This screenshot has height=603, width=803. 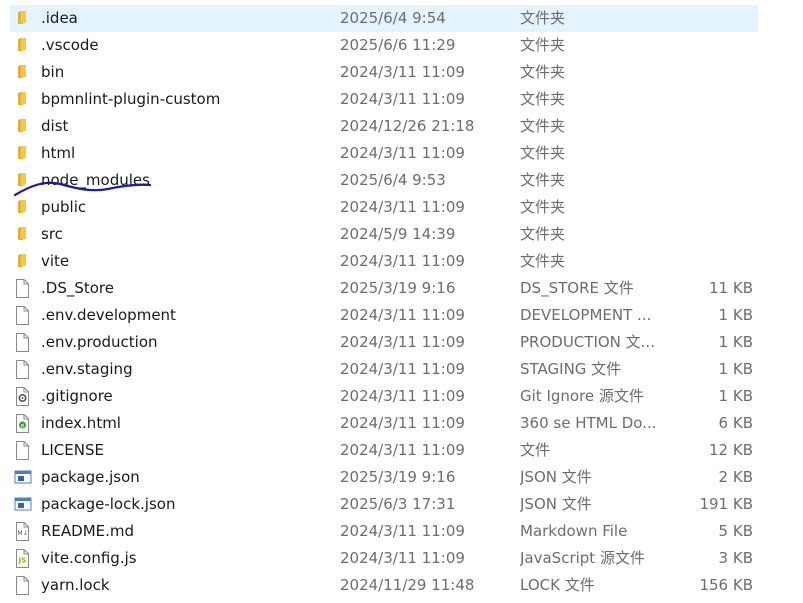 I want to click on file-name: package.json, so click(x=186, y=477).